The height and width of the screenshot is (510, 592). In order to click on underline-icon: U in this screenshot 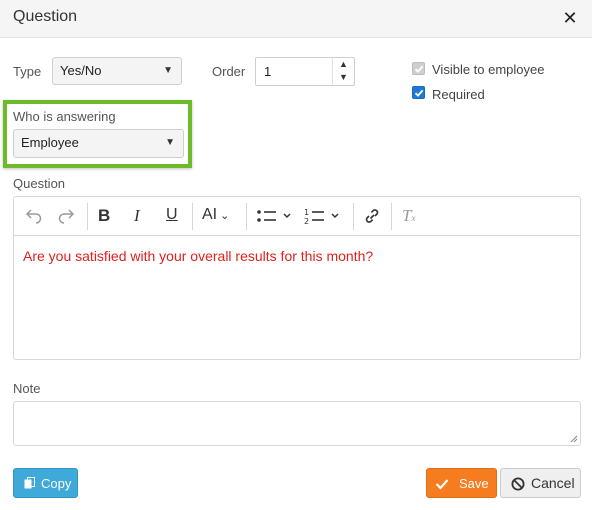, I will do `click(172, 217)`.